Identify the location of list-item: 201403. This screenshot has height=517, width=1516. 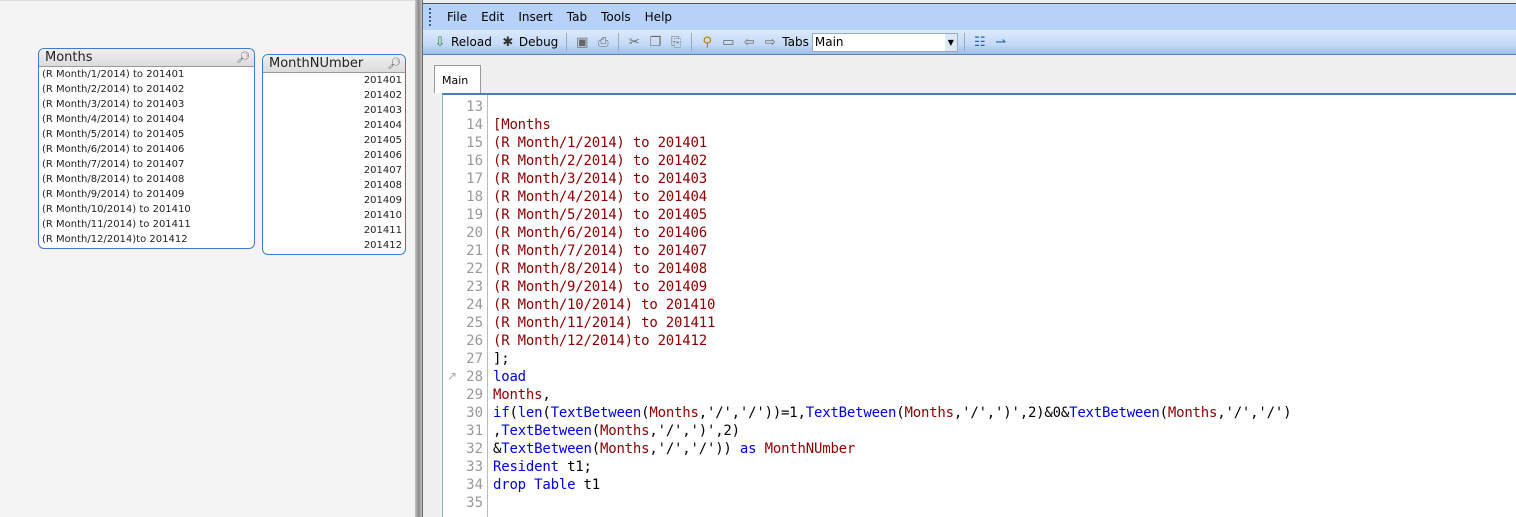
(334, 110).